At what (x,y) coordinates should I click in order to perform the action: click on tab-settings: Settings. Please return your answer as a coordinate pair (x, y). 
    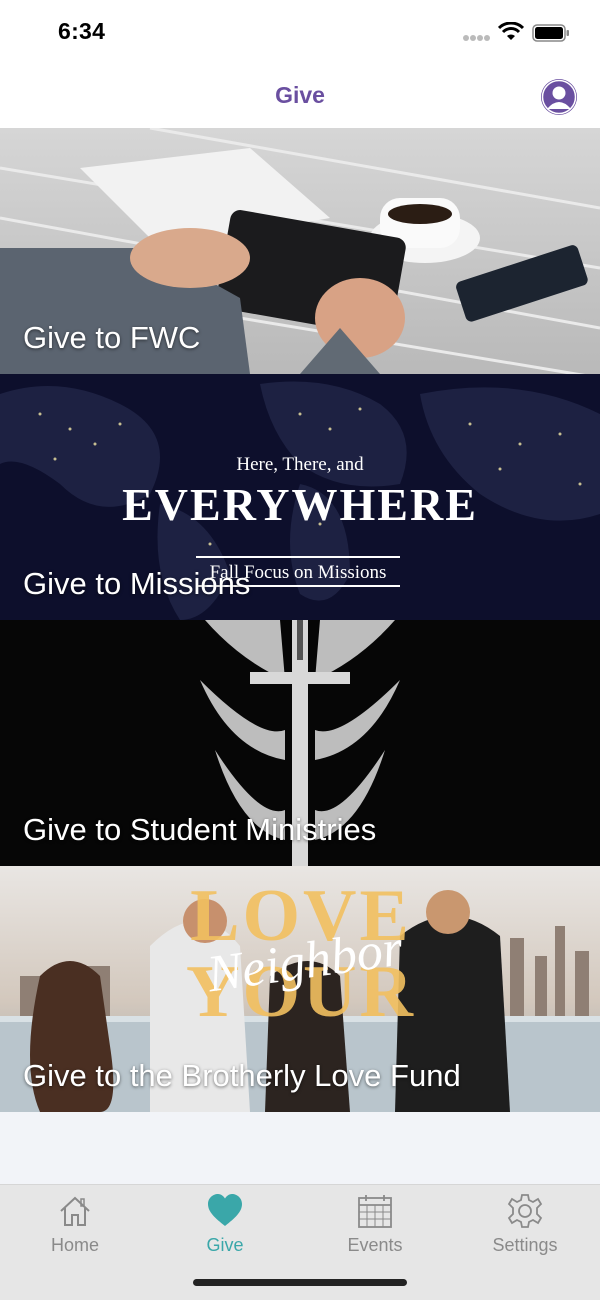
    Looking at the image, I should click on (525, 1225).